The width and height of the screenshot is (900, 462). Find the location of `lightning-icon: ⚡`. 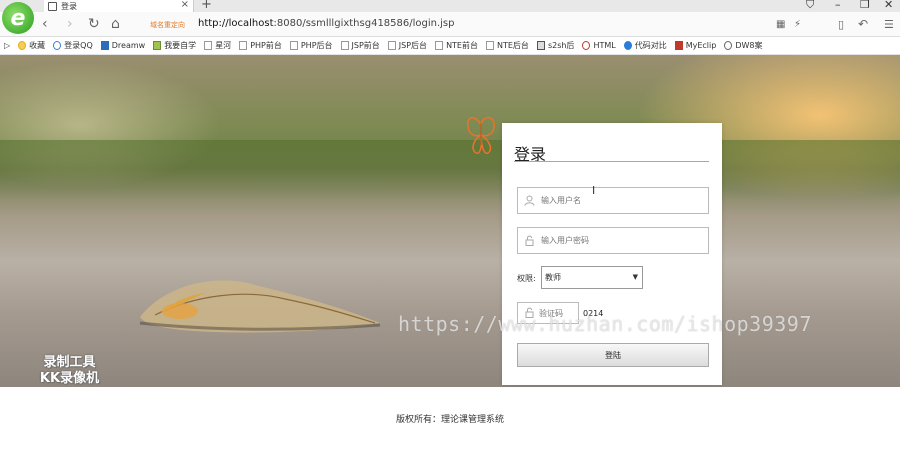

lightning-icon: ⚡ is located at coordinates (797, 24).